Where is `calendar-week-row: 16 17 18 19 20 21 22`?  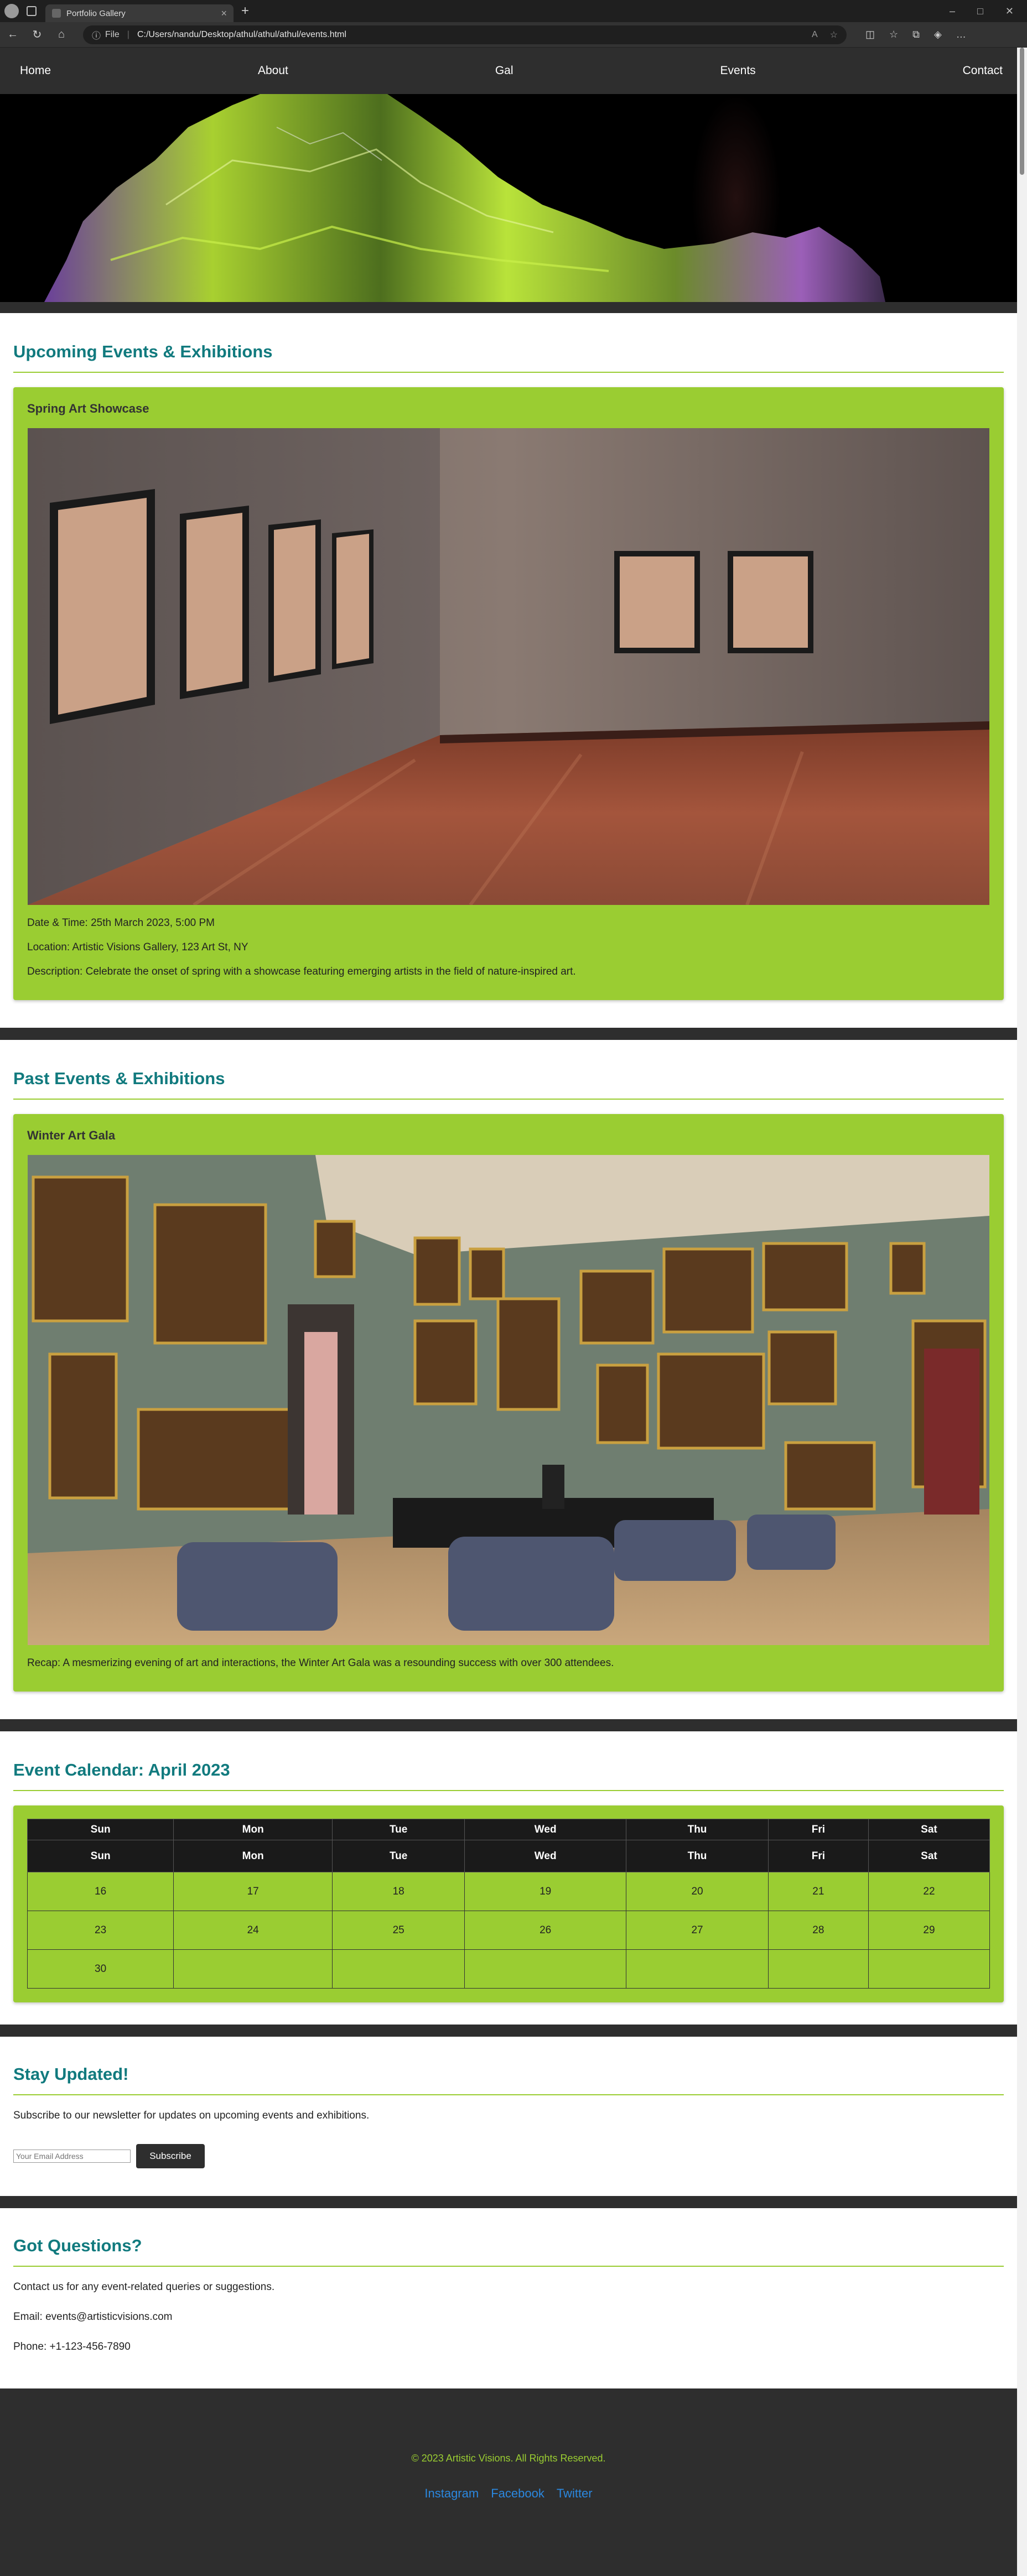
calendar-week-row: 16 17 18 19 20 21 22 is located at coordinates (508, 1892).